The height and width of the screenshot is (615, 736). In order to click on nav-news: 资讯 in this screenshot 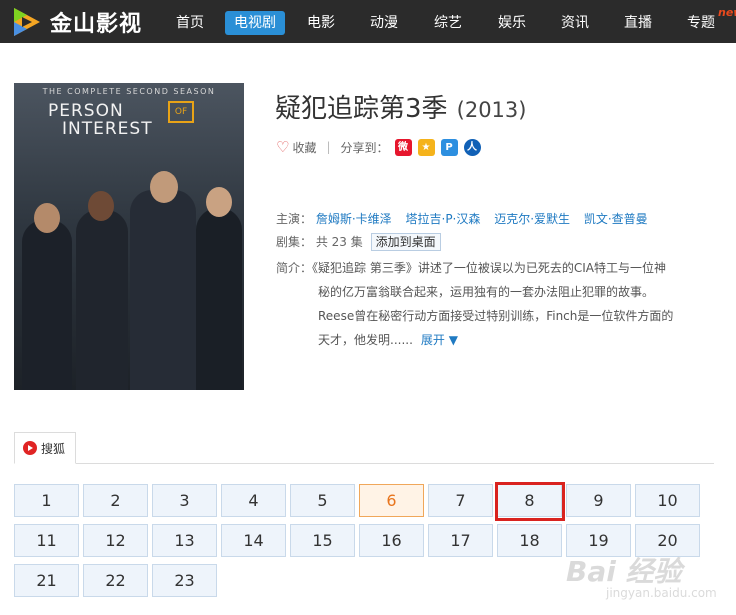, I will do `click(575, 23)`.